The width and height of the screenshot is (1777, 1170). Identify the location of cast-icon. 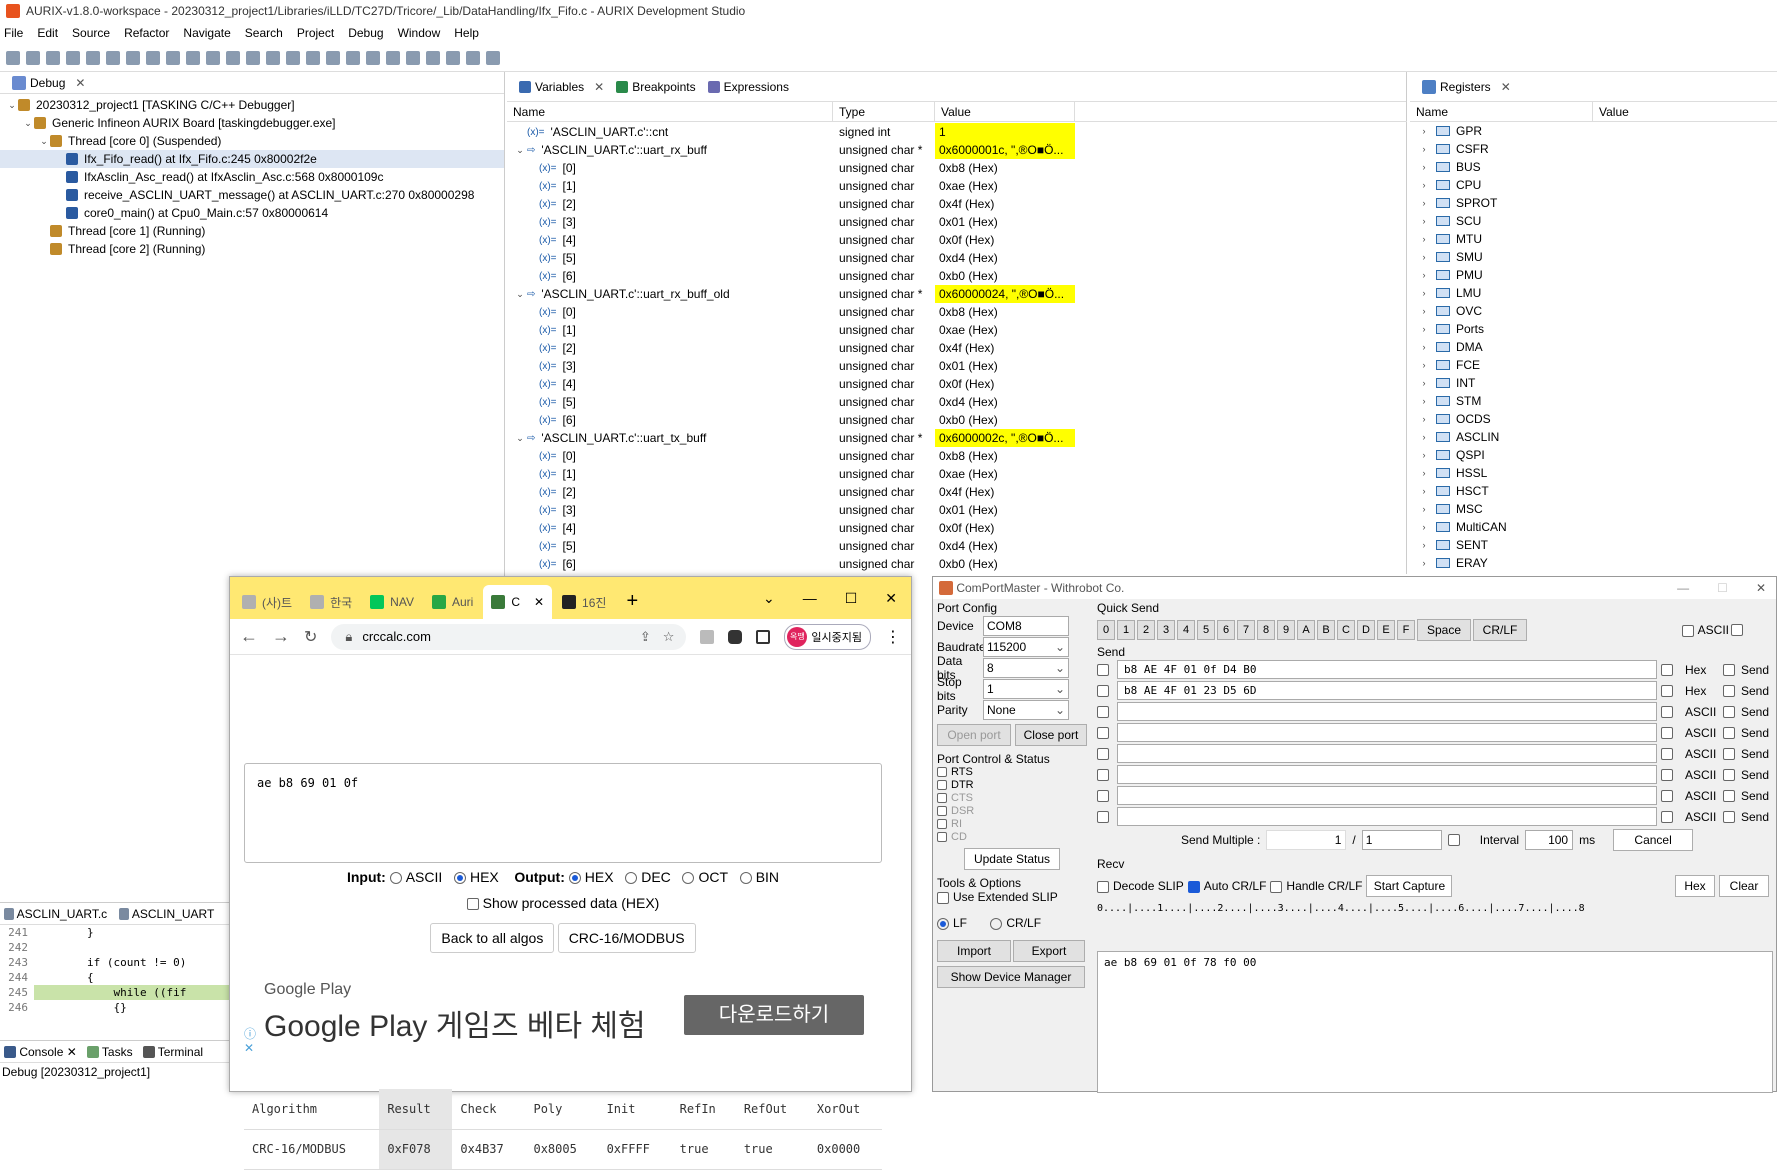
(707, 636).